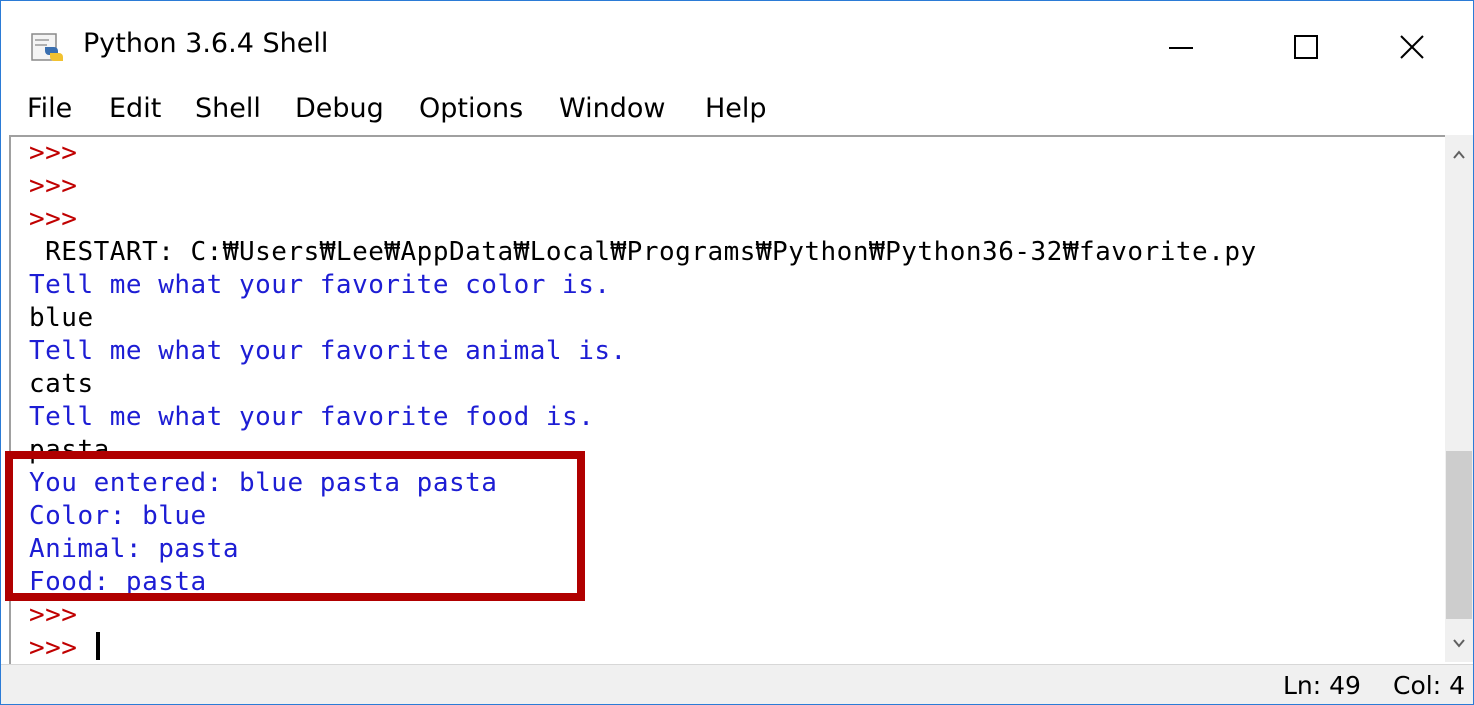 The width and height of the screenshot is (1474, 705). I want to click on status-line-number: Ln: 49, so click(1322, 685).